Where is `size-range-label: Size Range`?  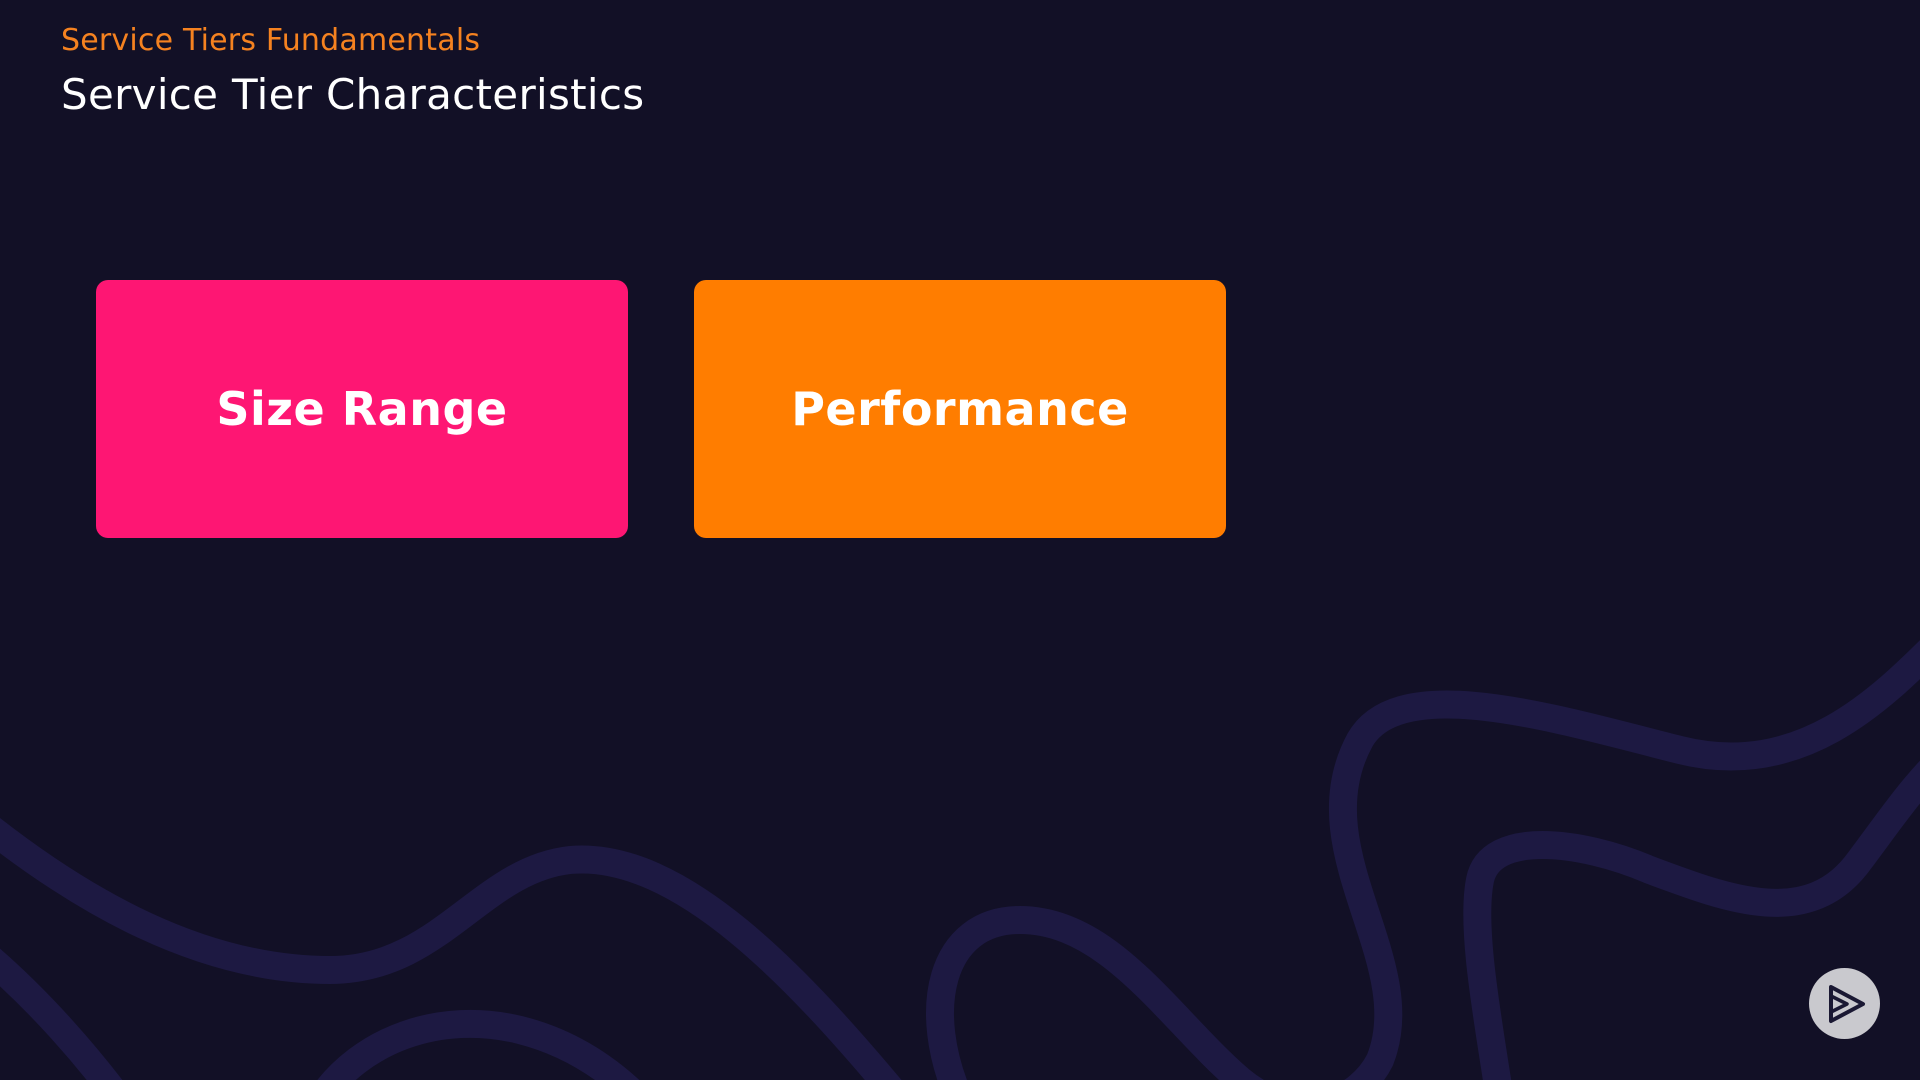 size-range-label: Size Range is located at coordinates (362, 409).